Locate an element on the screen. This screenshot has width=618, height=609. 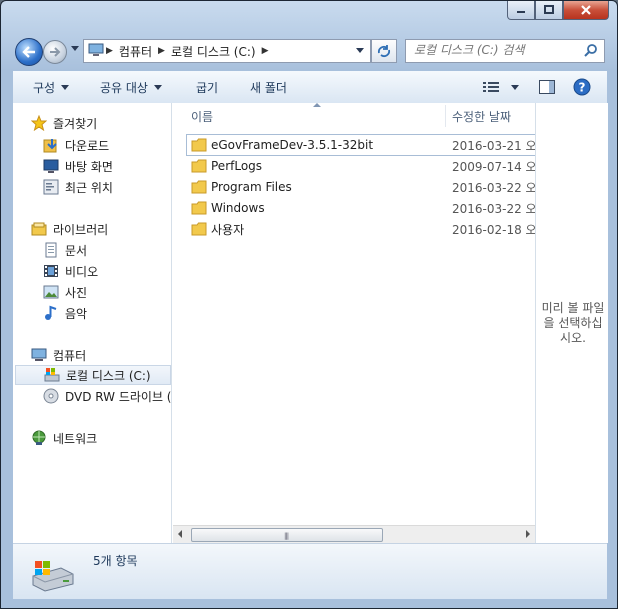
back-button is located at coordinates (29, 52).